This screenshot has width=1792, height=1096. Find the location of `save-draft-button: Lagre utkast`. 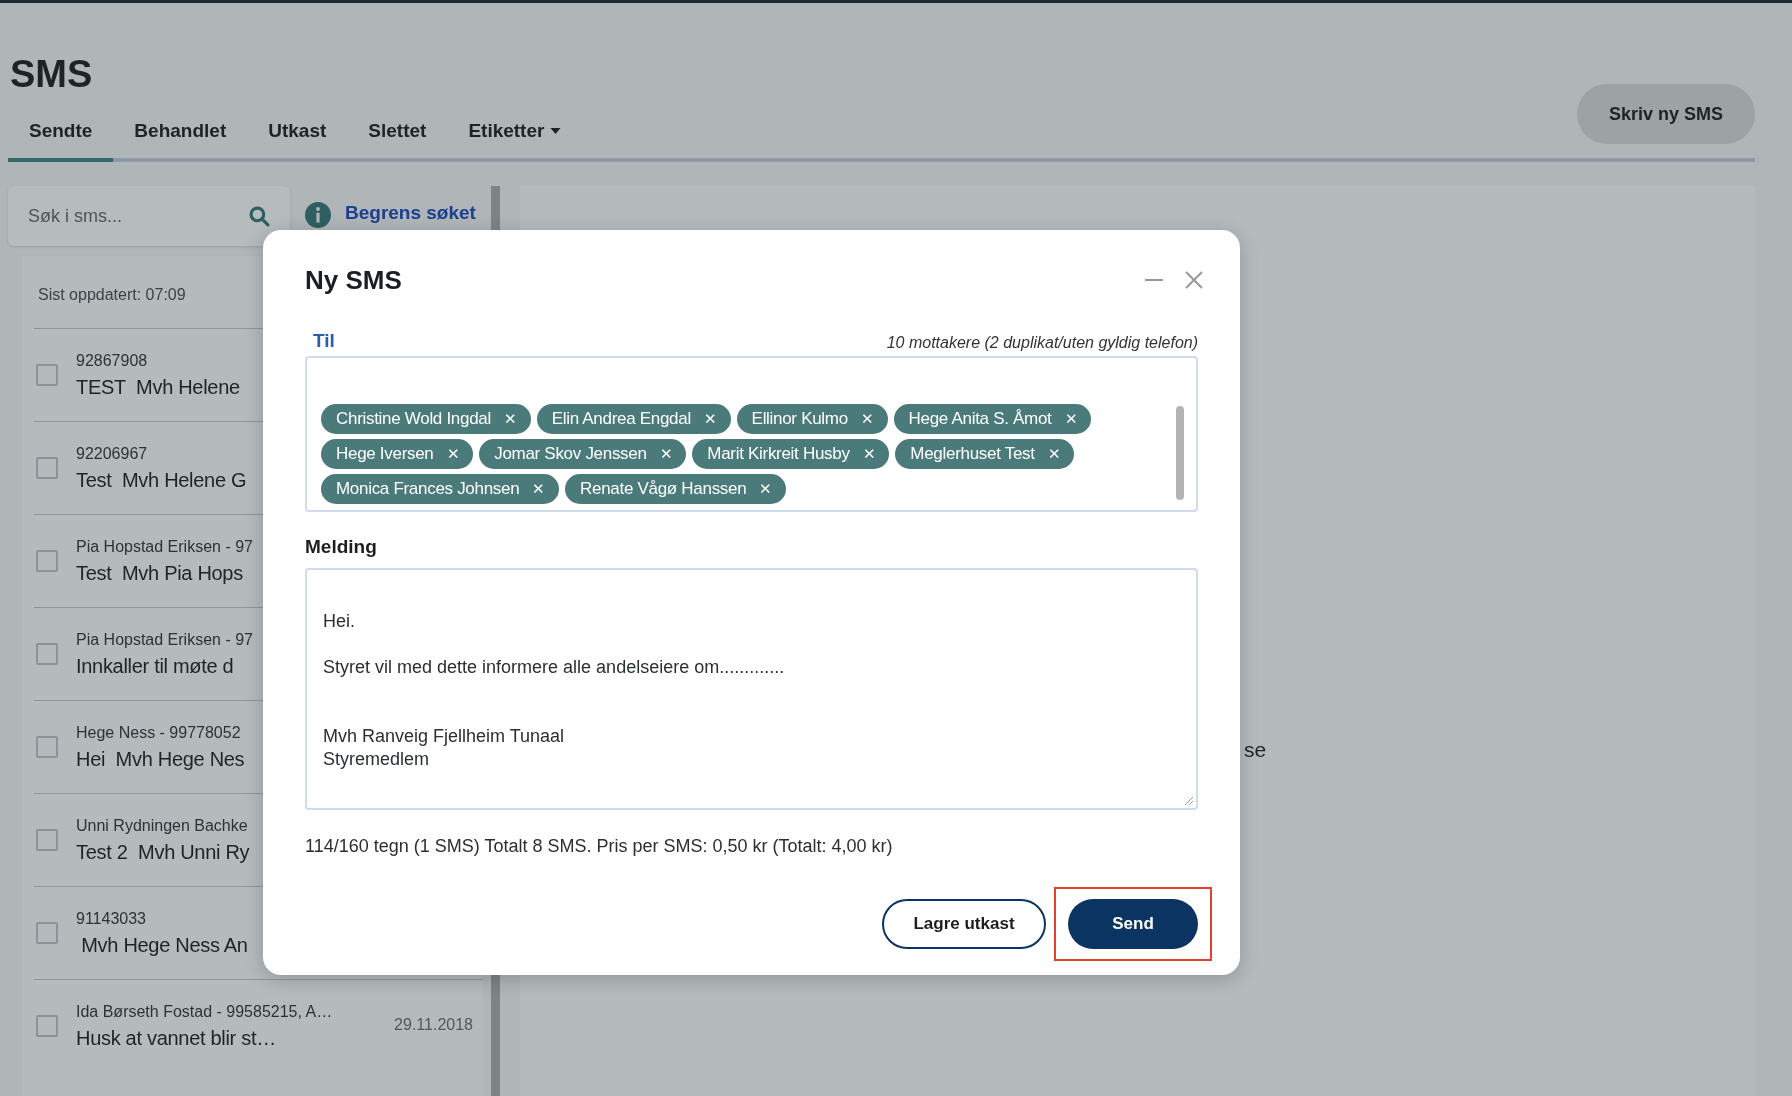

save-draft-button: Lagre utkast is located at coordinates (964, 924).